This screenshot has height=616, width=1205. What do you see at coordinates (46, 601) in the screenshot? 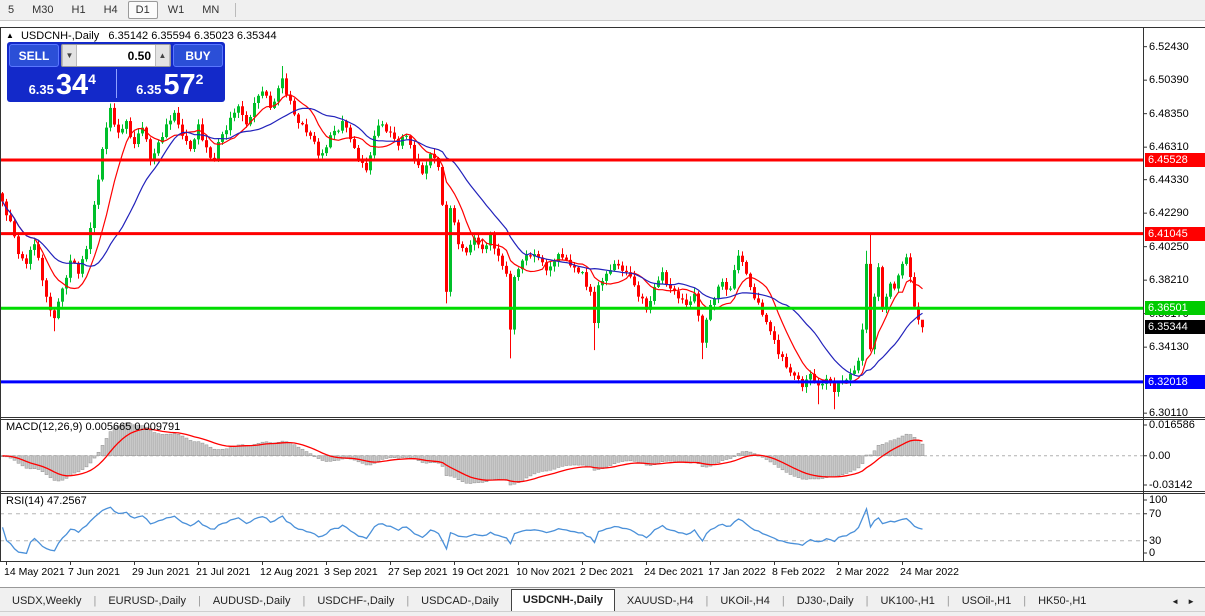
I see `chart-tab-usdx-weekly: USDX,Weekly` at bounding box center [46, 601].